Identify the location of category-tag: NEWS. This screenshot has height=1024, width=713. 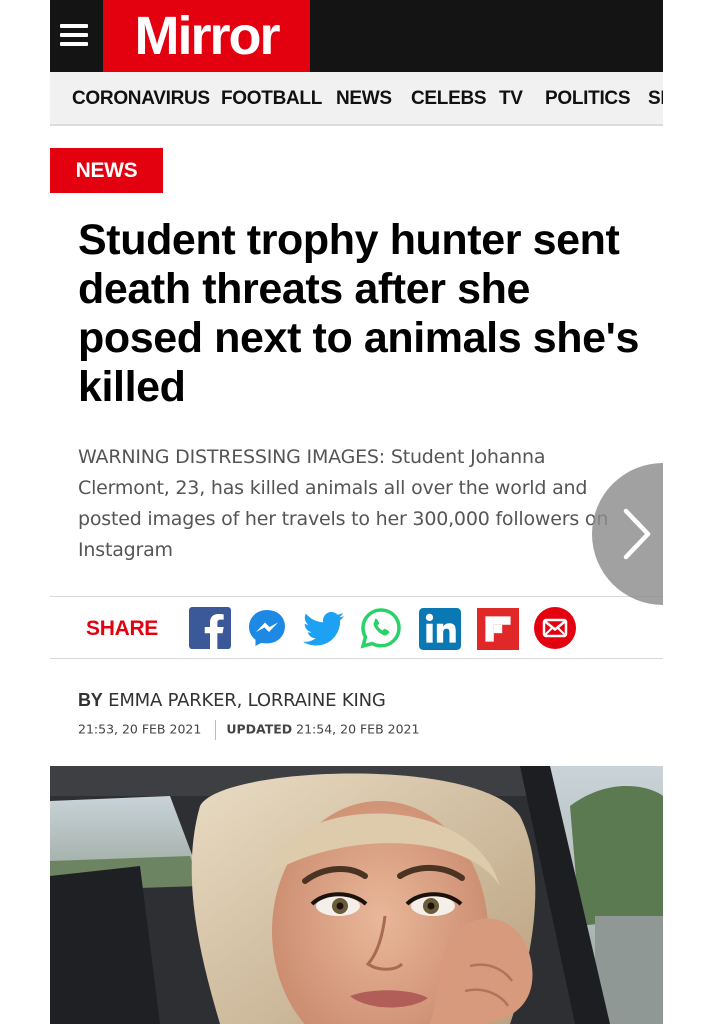
(106, 170).